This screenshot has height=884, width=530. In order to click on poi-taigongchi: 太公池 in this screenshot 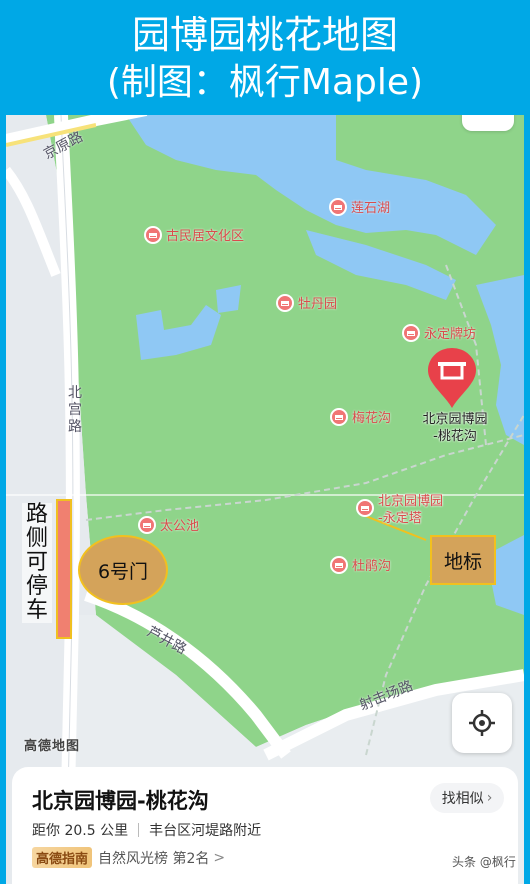, I will do `click(168, 524)`.